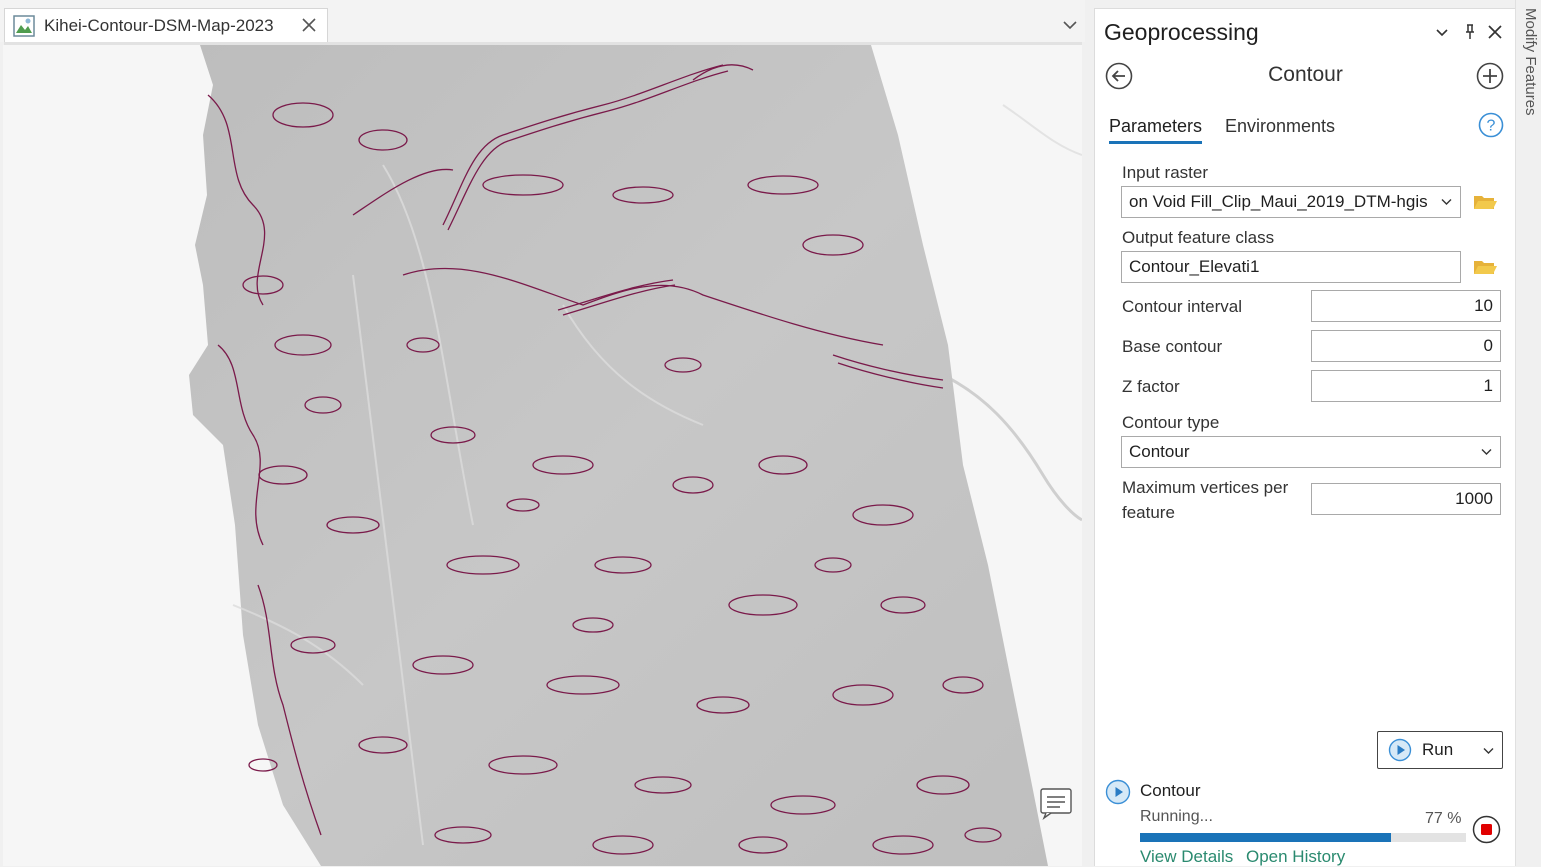 This screenshot has width=1541, height=867. I want to click on base-contour-label: Base contour, so click(1172, 346).